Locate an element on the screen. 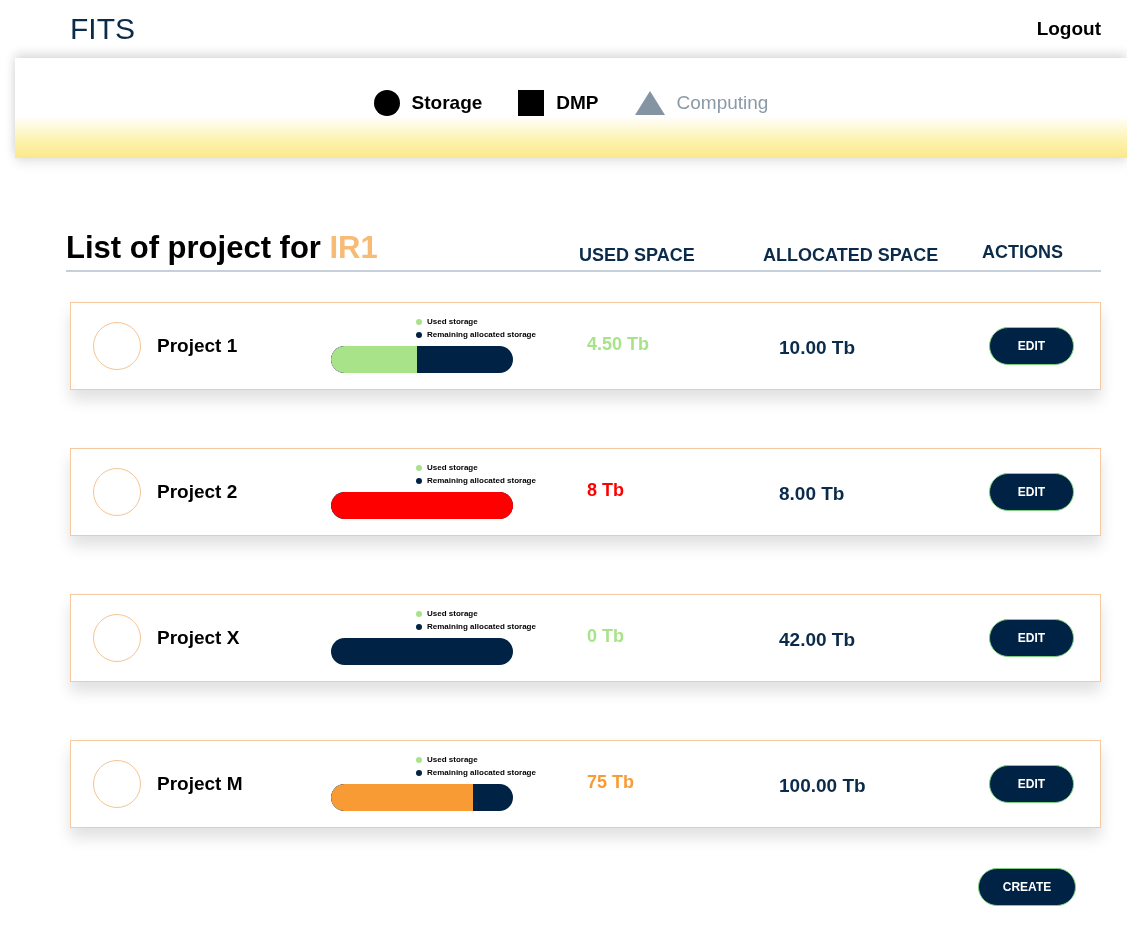 This screenshot has height=928, width=1127. logo: FITS is located at coordinates (102, 29).